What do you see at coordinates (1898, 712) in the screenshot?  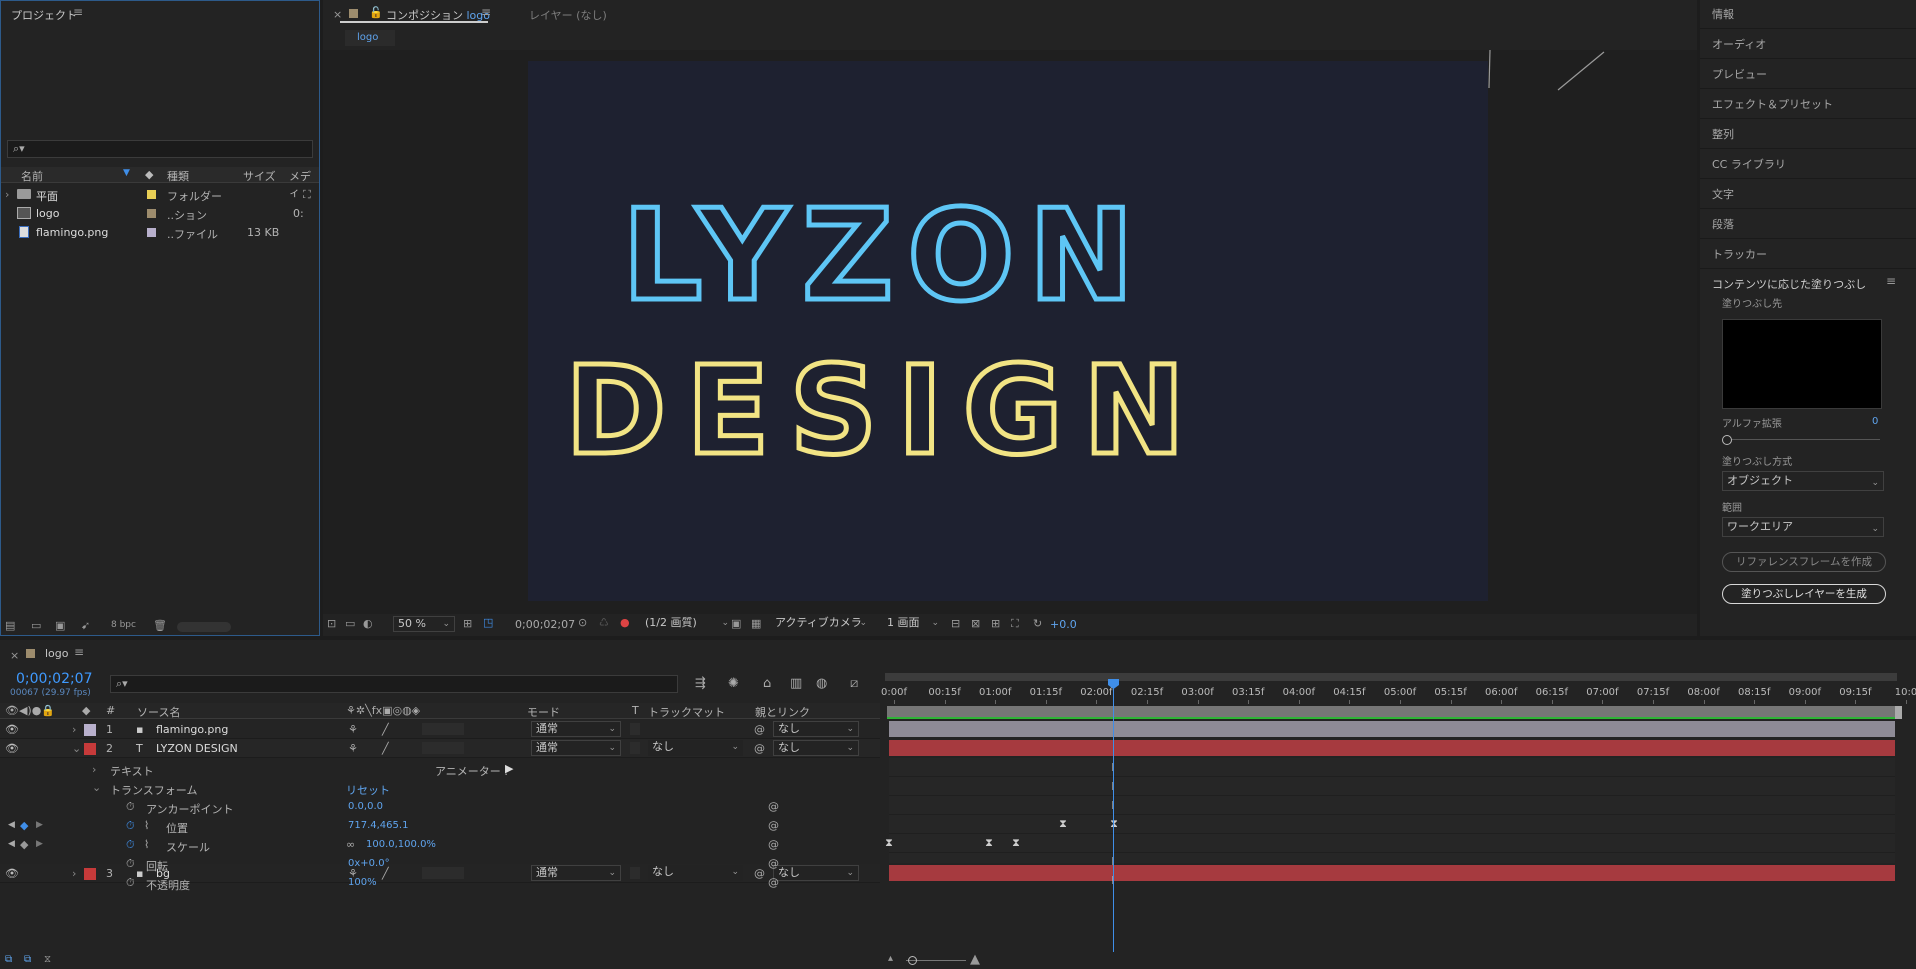 I see `work-area-end-handle` at bounding box center [1898, 712].